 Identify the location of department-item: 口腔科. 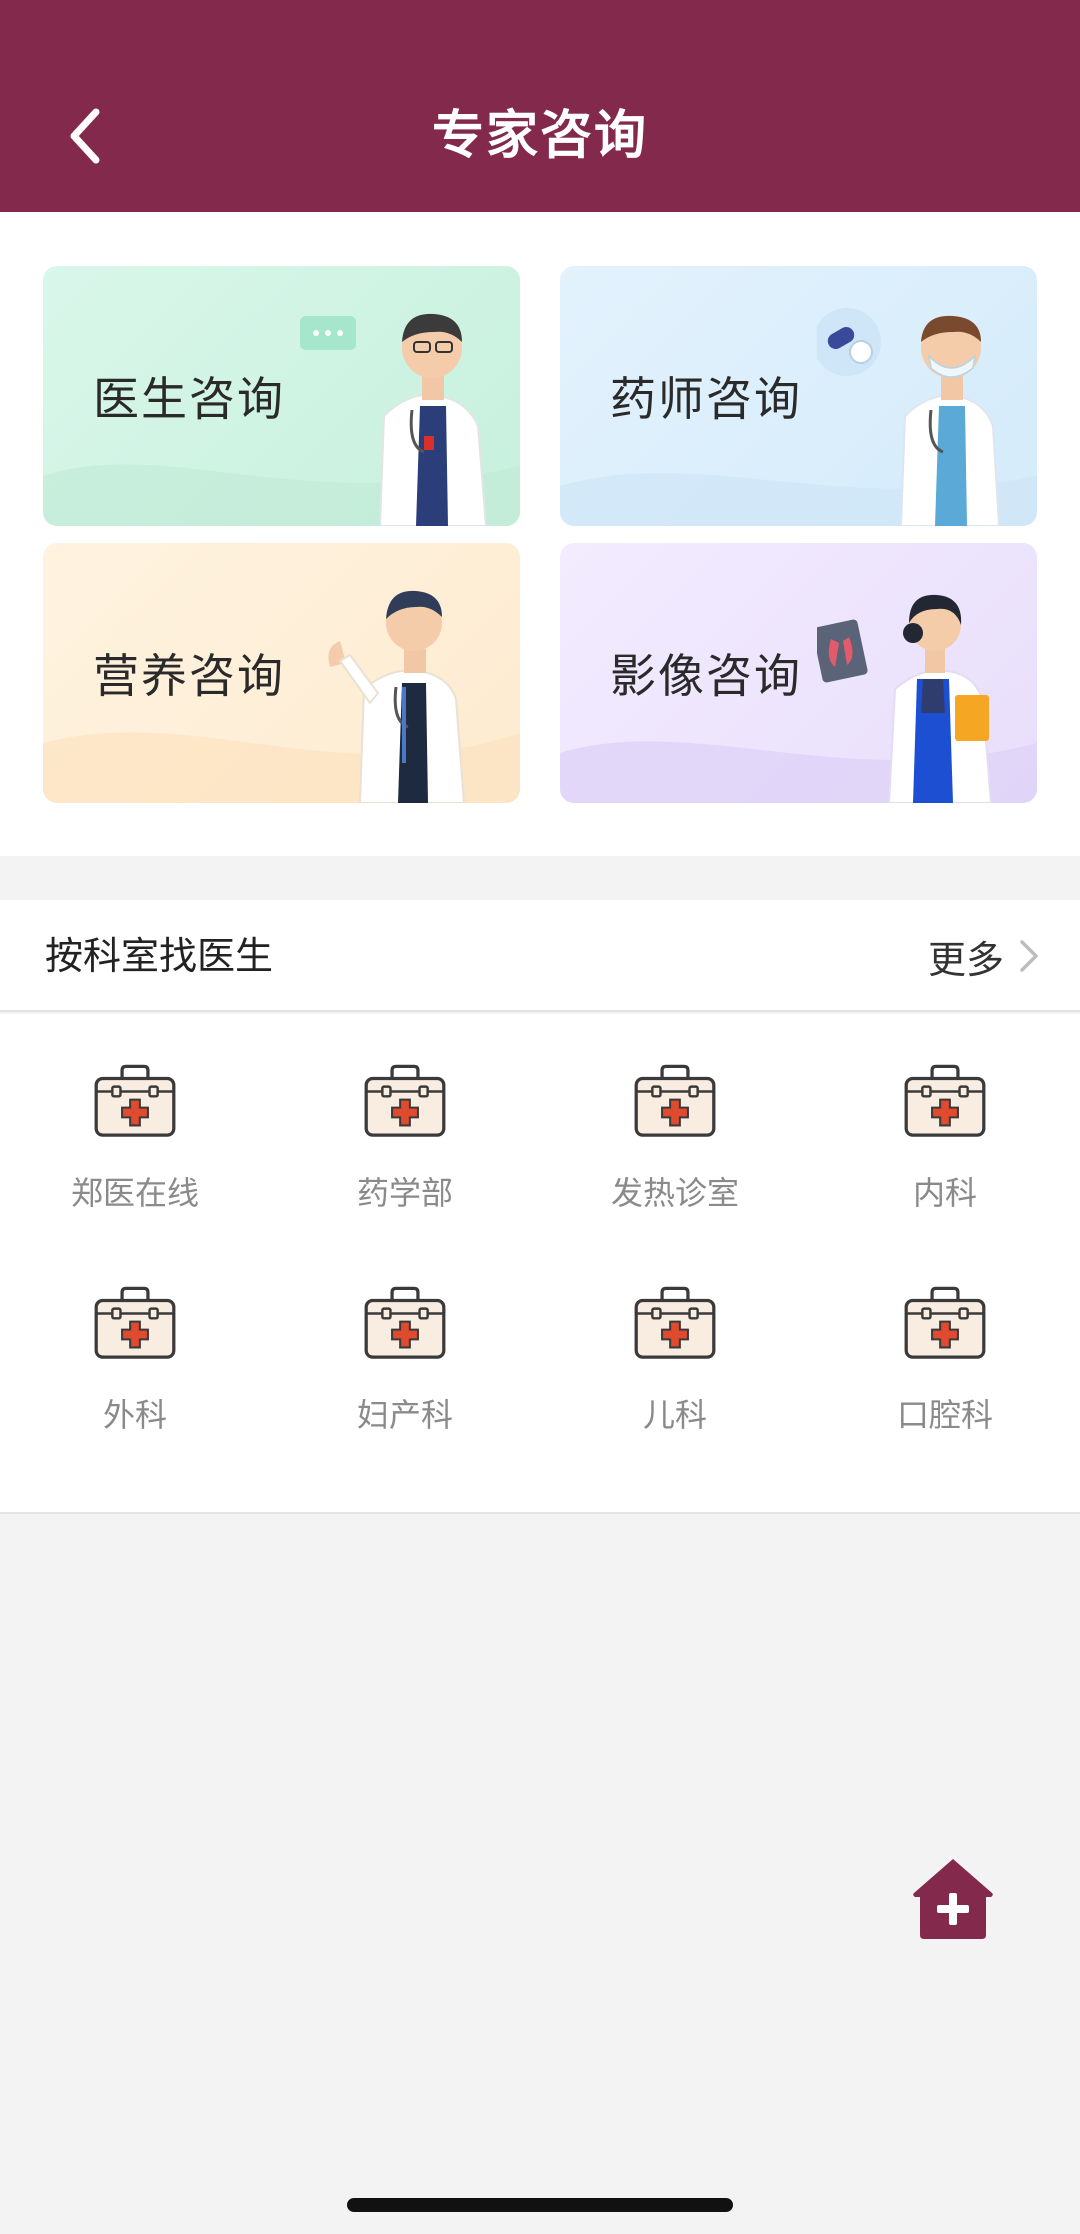
(945, 1336).